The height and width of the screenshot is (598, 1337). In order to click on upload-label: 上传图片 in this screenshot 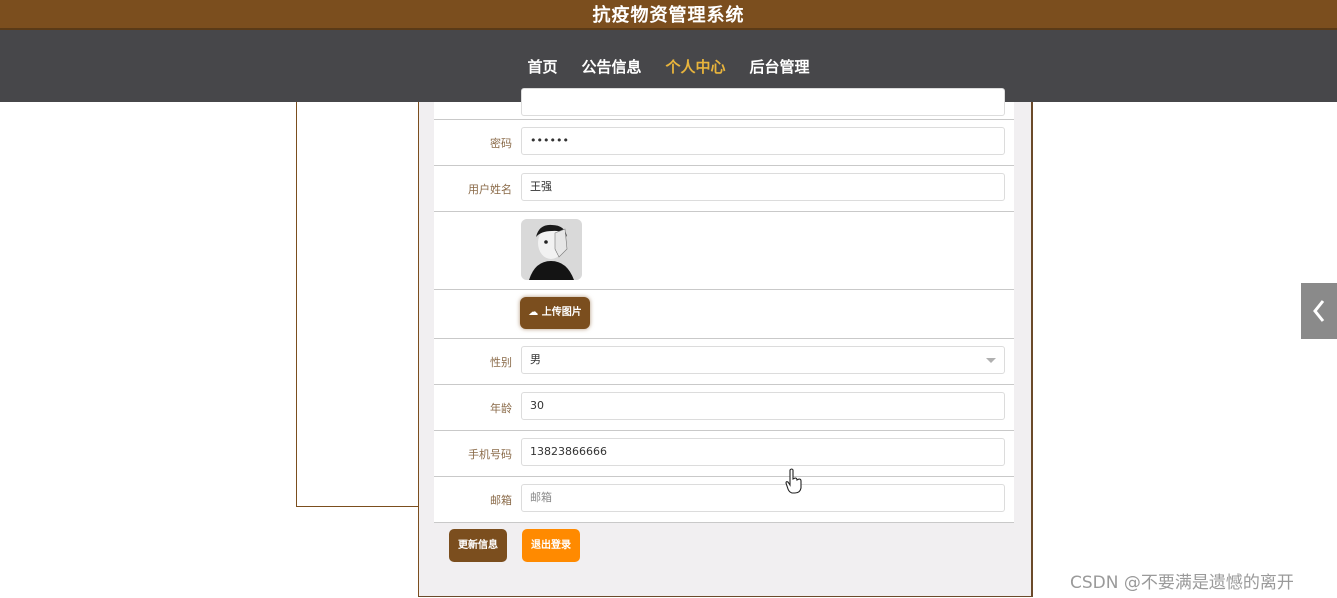, I will do `click(561, 312)`.